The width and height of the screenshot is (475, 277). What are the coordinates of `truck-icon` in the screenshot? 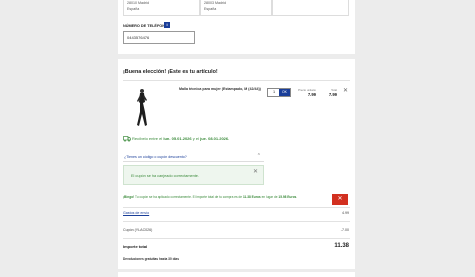 It's located at (127, 139).